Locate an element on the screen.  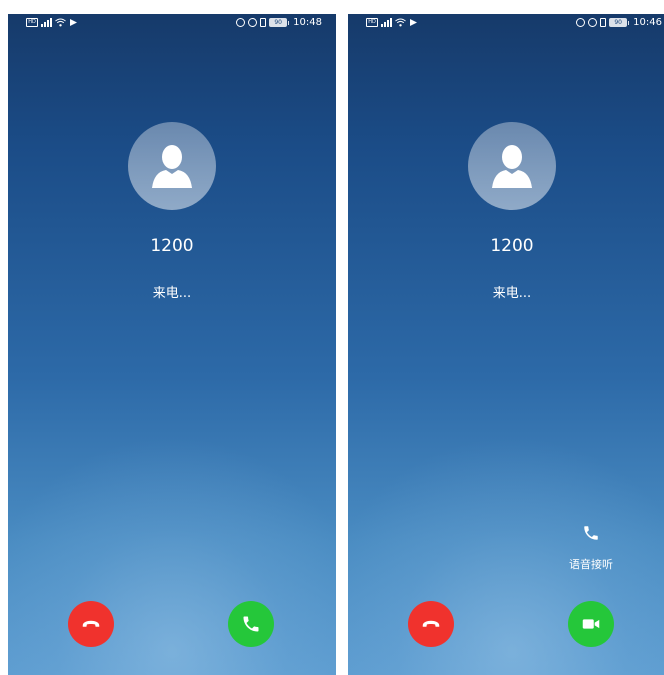
status-bar-right: 90 10:46 is located at coordinates (619, 22).